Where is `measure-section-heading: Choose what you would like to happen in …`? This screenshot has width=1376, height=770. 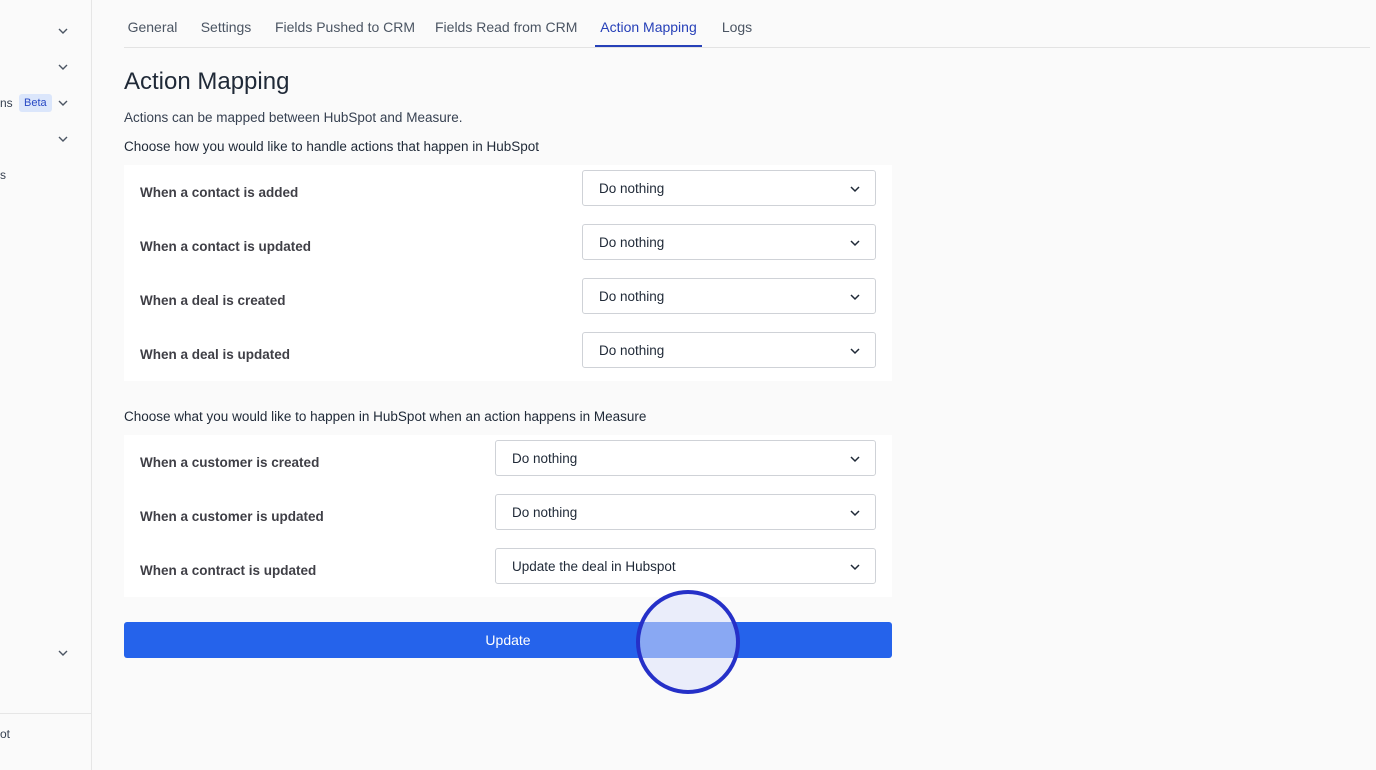 measure-section-heading: Choose what you would like to happen in … is located at coordinates (385, 416).